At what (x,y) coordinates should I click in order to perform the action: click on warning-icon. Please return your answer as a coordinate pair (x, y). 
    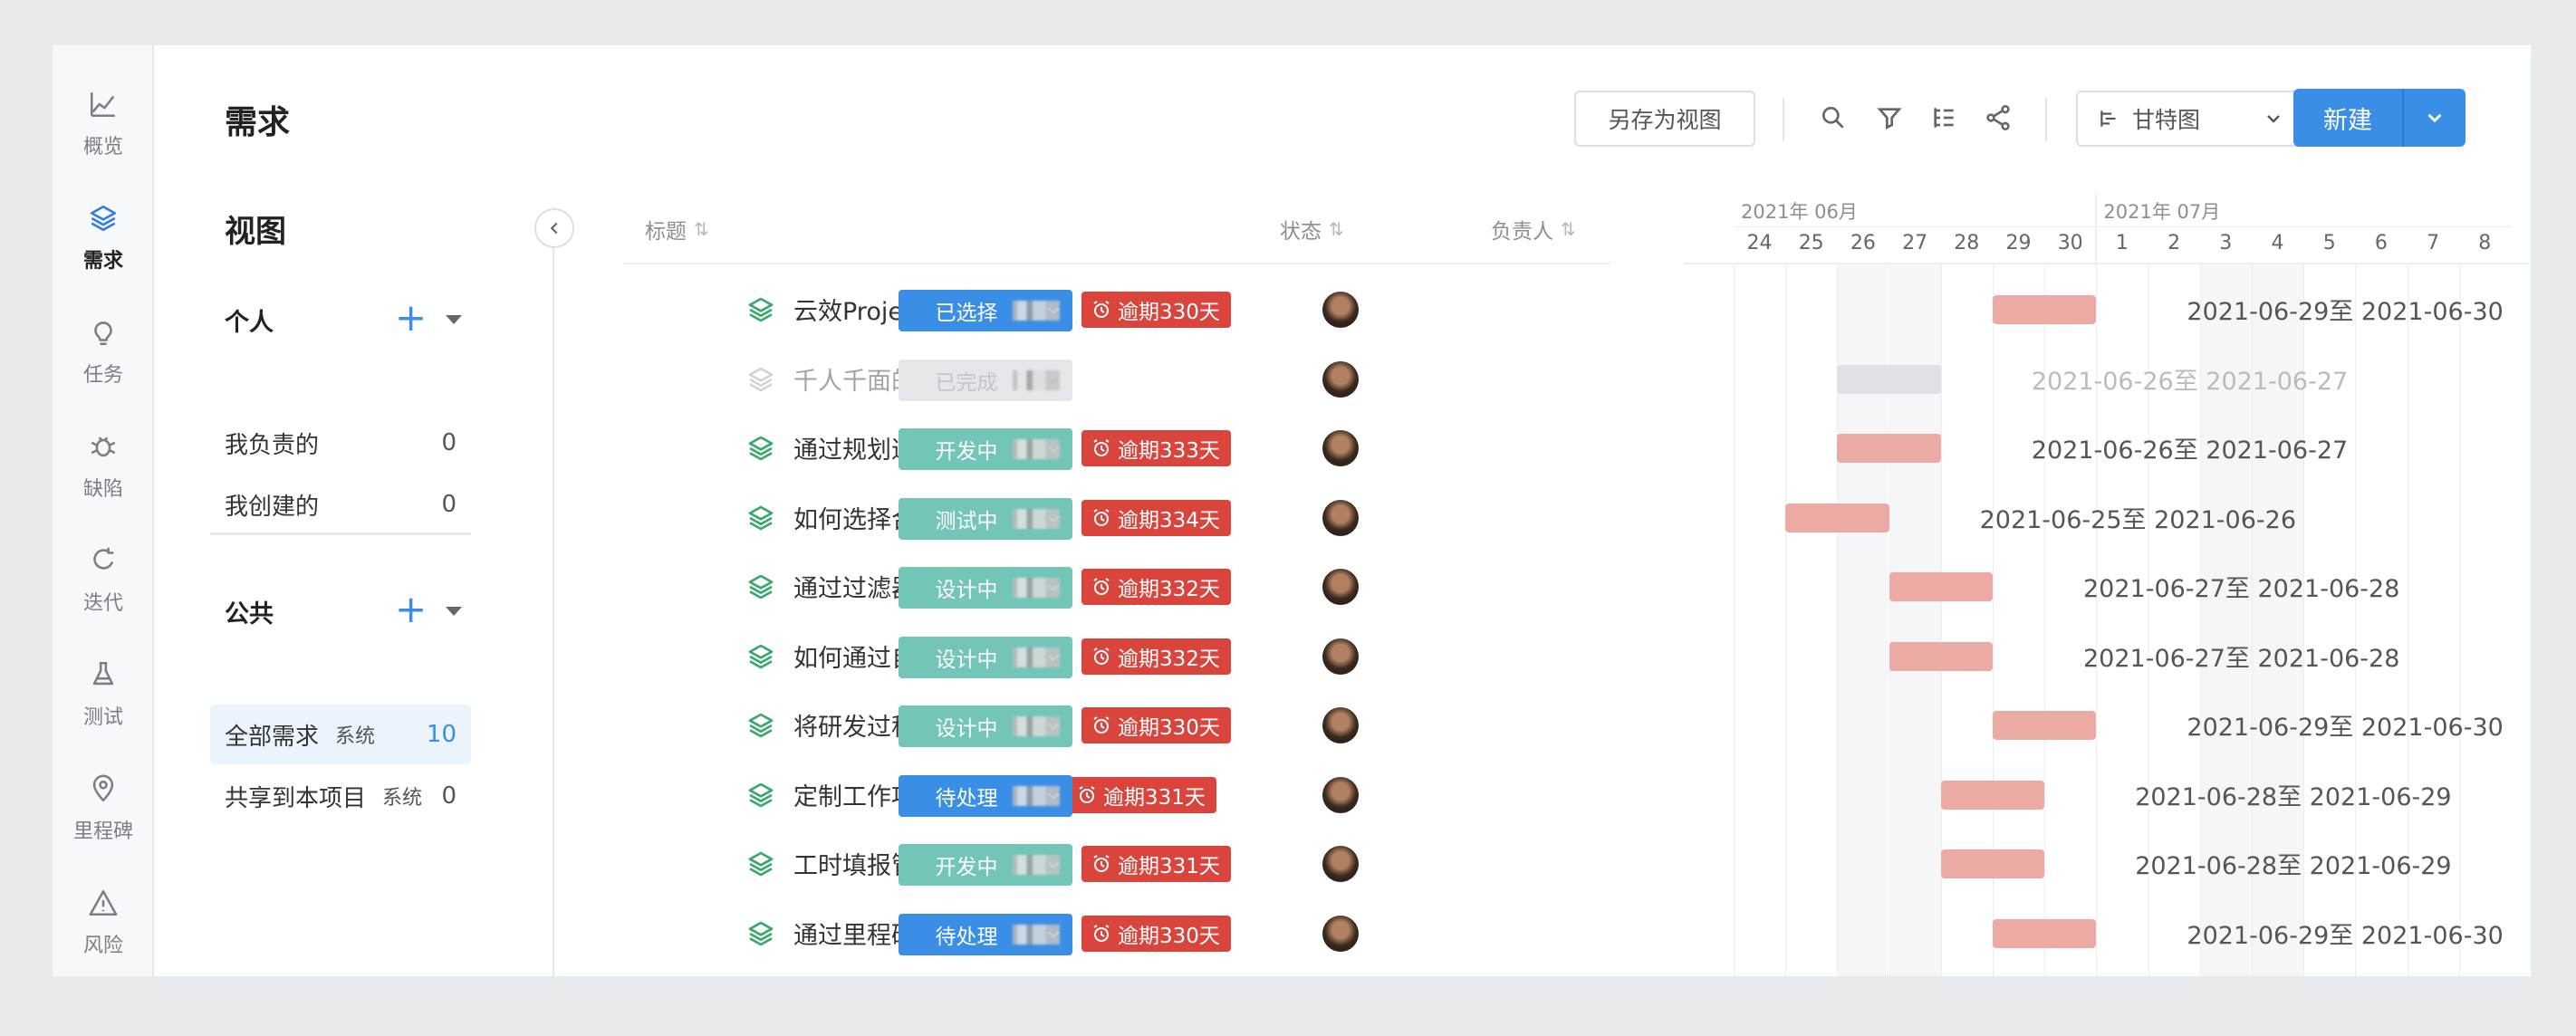
    Looking at the image, I should click on (103, 903).